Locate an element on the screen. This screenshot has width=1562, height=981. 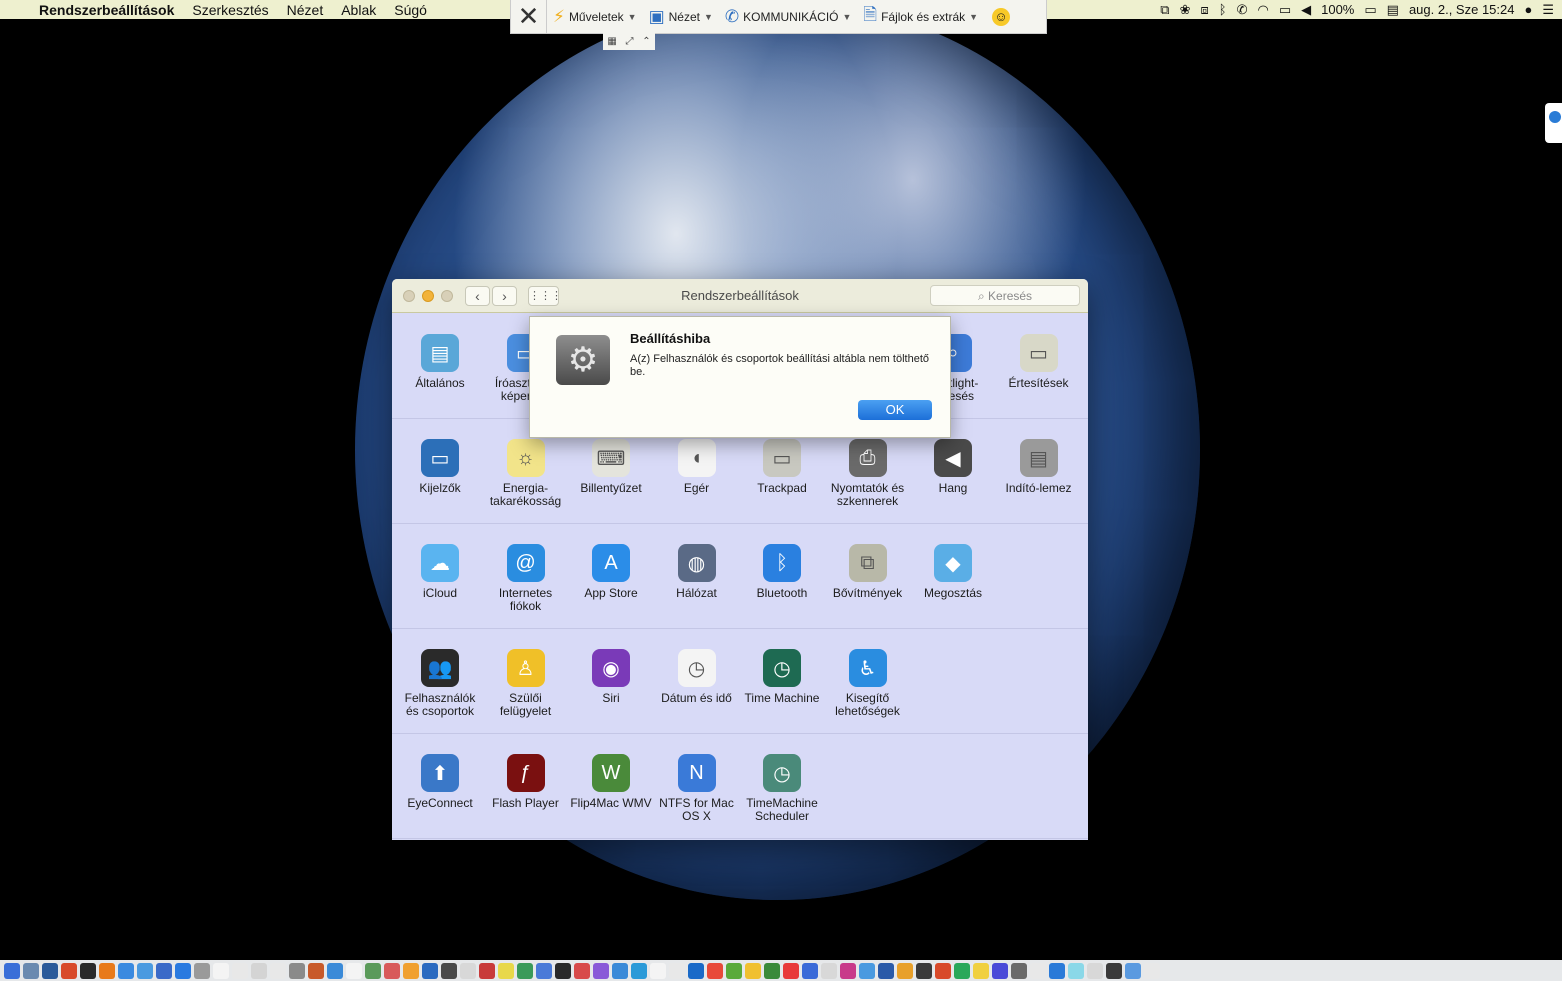
pref-pane-sharing: ◆ Megosztás is located at coordinates (953, 572).